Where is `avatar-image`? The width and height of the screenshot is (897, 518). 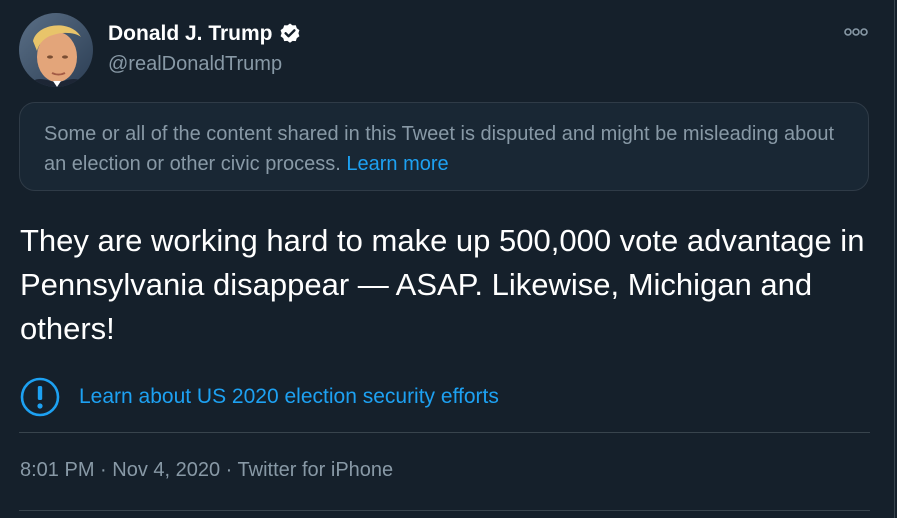
avatar-image is located at coordinates (56, 50).